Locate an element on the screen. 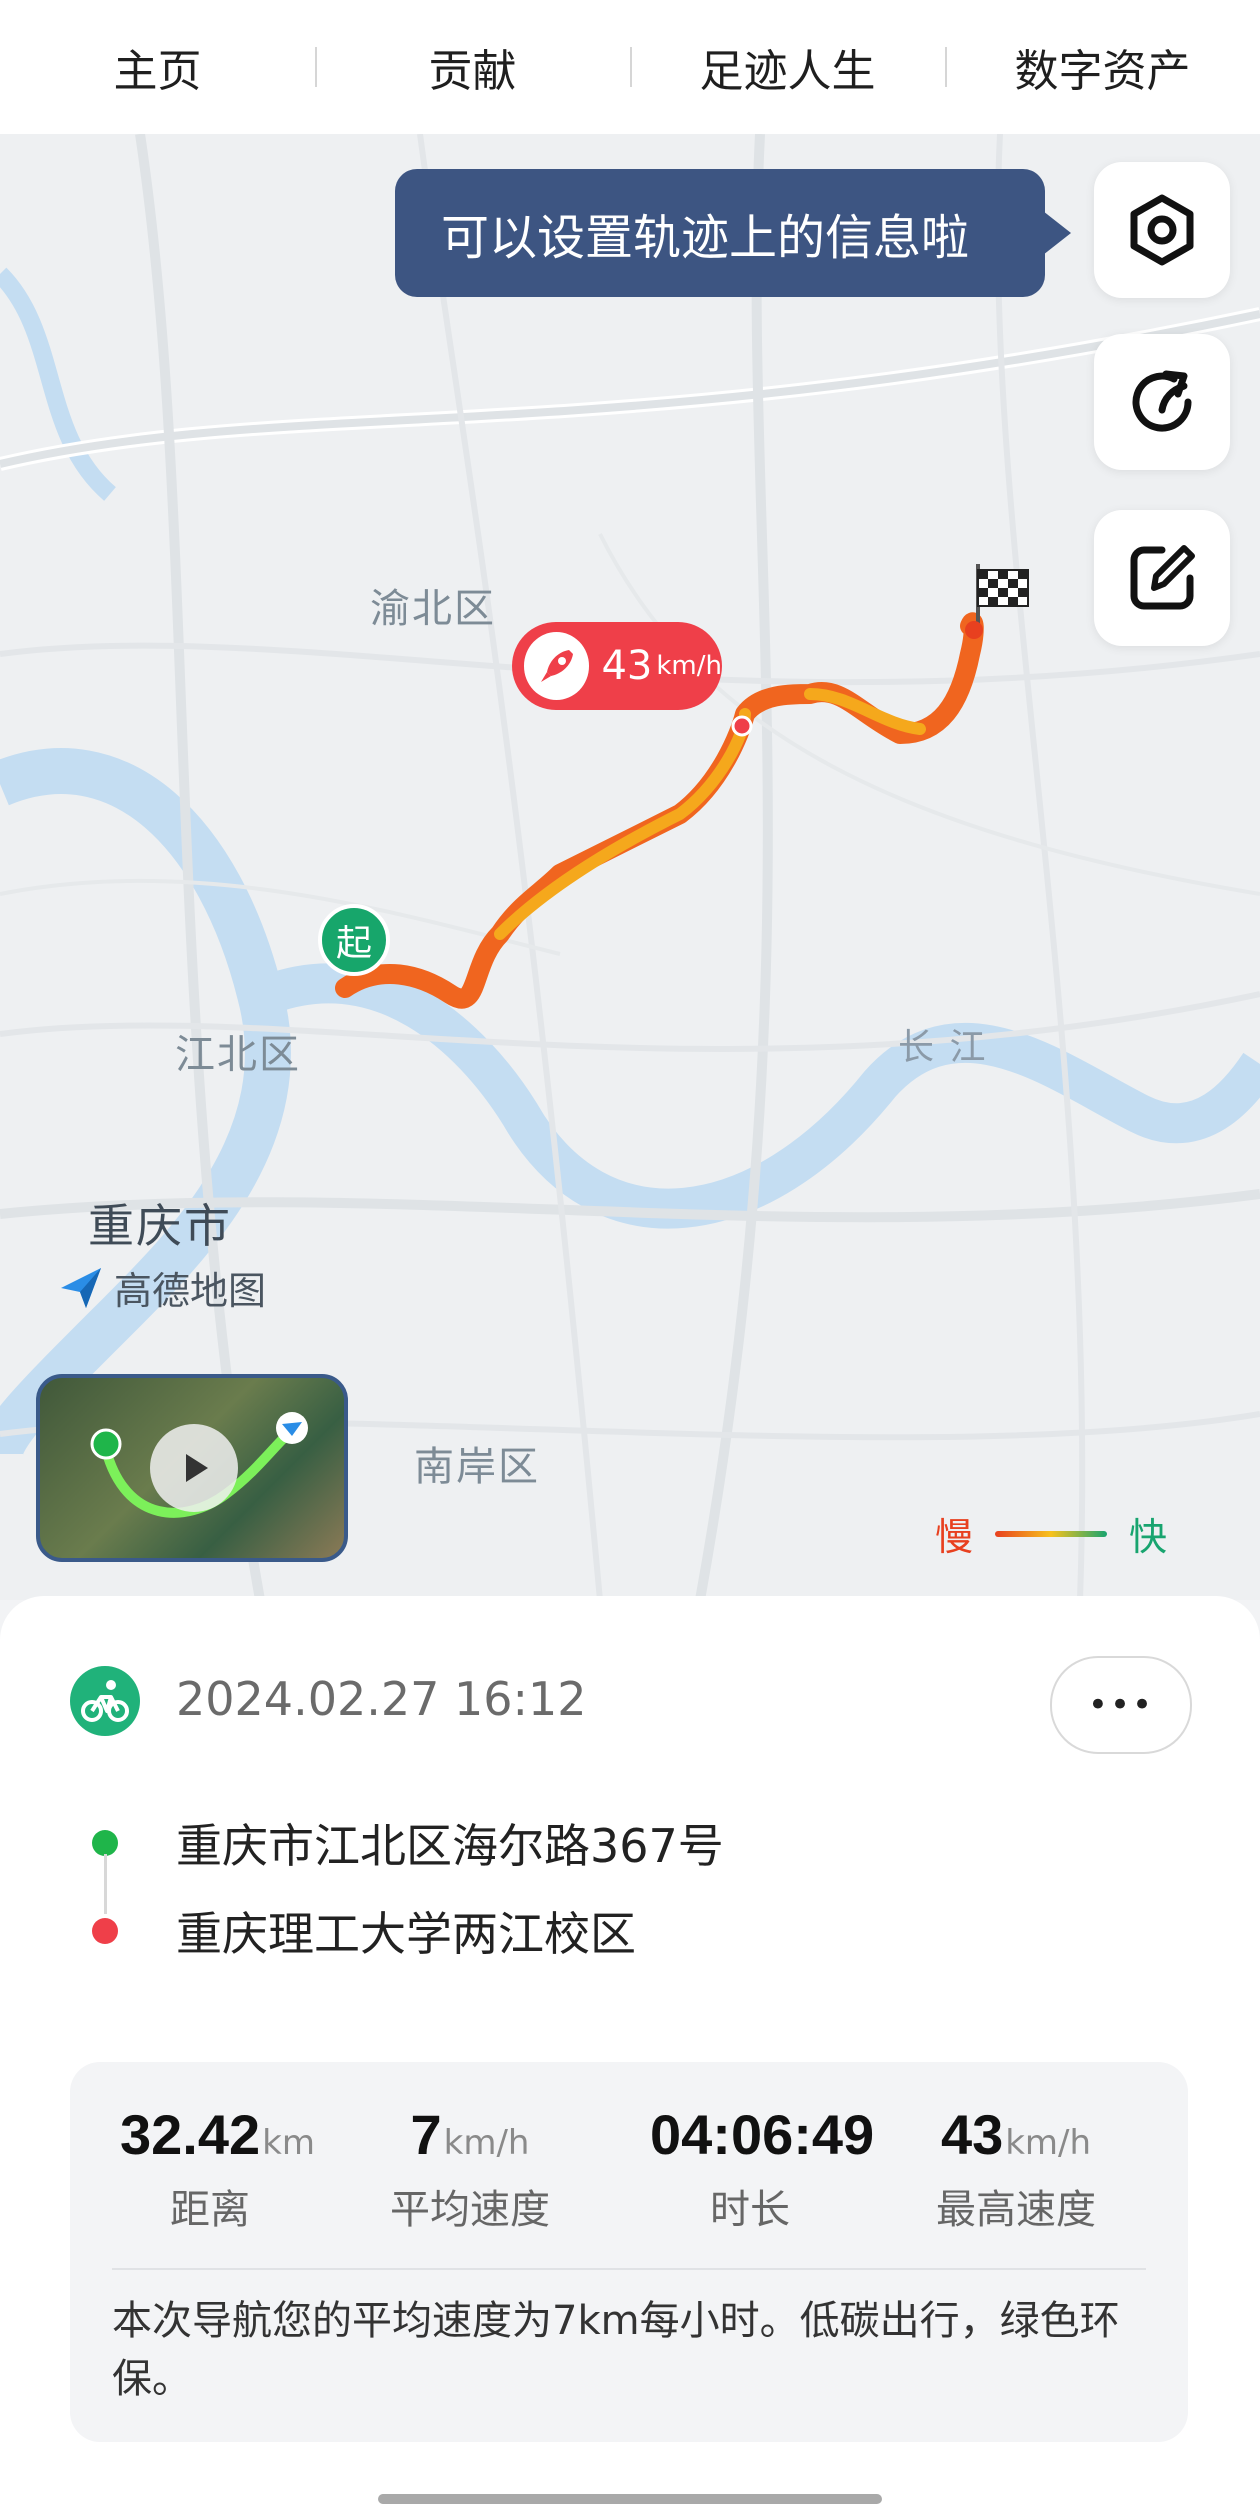 The height and width of the screenshot is (2512, 1260). share-button is located at coordinates (1162, 402).